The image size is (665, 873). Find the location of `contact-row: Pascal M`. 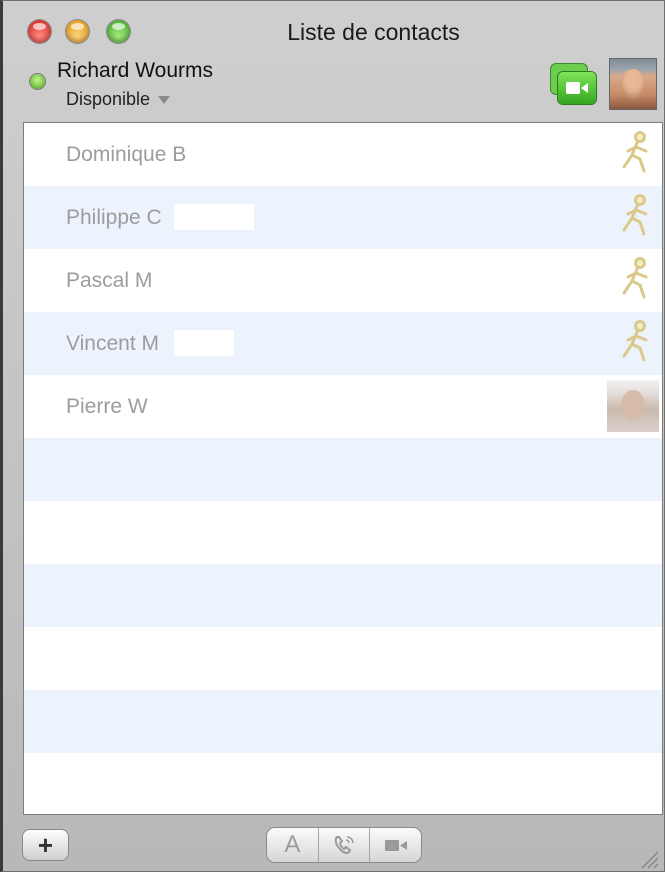

contact-row: Pascal M is located at coordinates (343, 280).